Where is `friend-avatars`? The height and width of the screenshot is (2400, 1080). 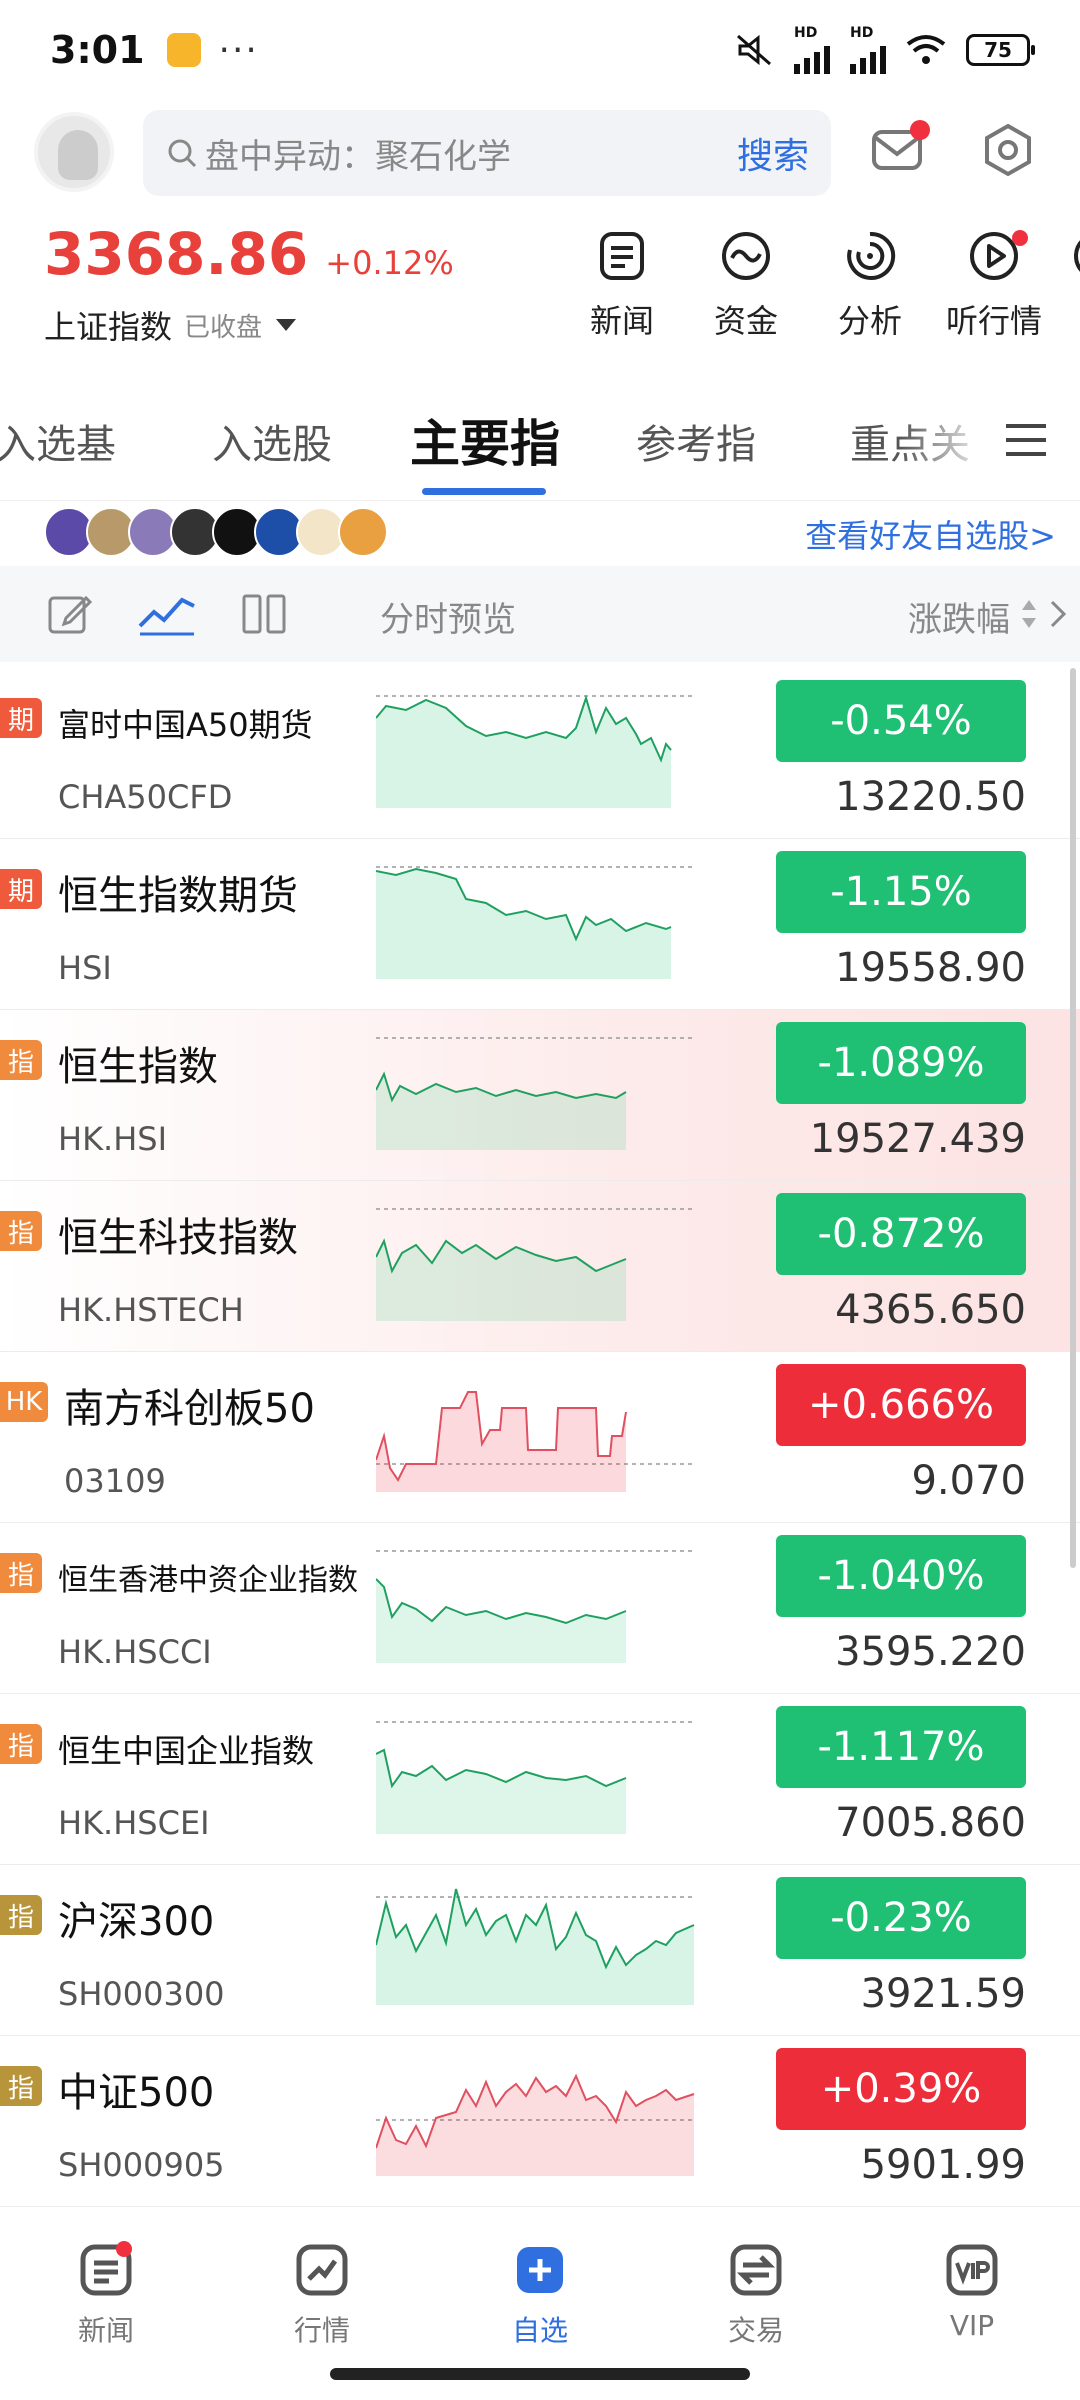 friend-avatars is located at coordinates (216, 532).